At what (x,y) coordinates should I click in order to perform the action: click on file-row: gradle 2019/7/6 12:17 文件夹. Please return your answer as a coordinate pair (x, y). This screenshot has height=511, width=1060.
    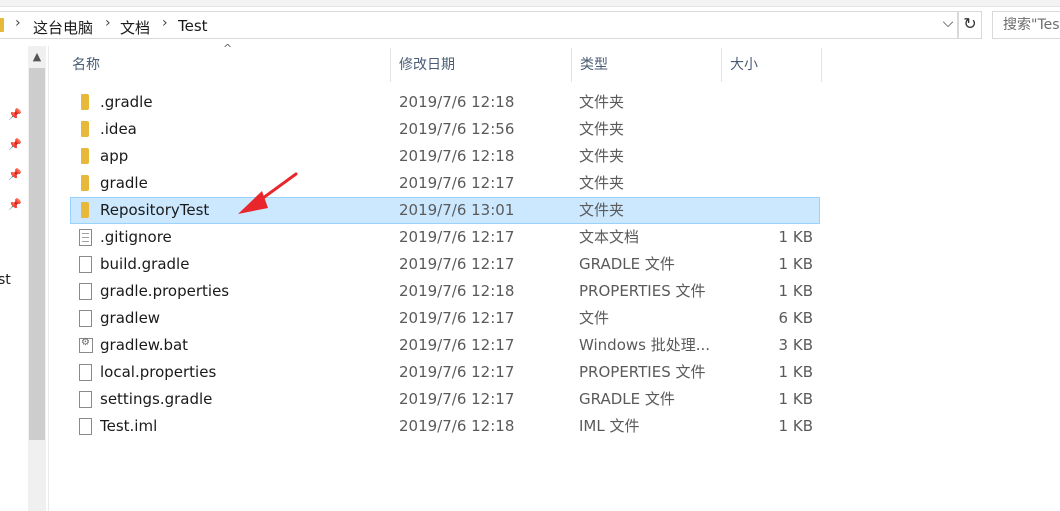
    Looking at the image, I should click on (445, 183).